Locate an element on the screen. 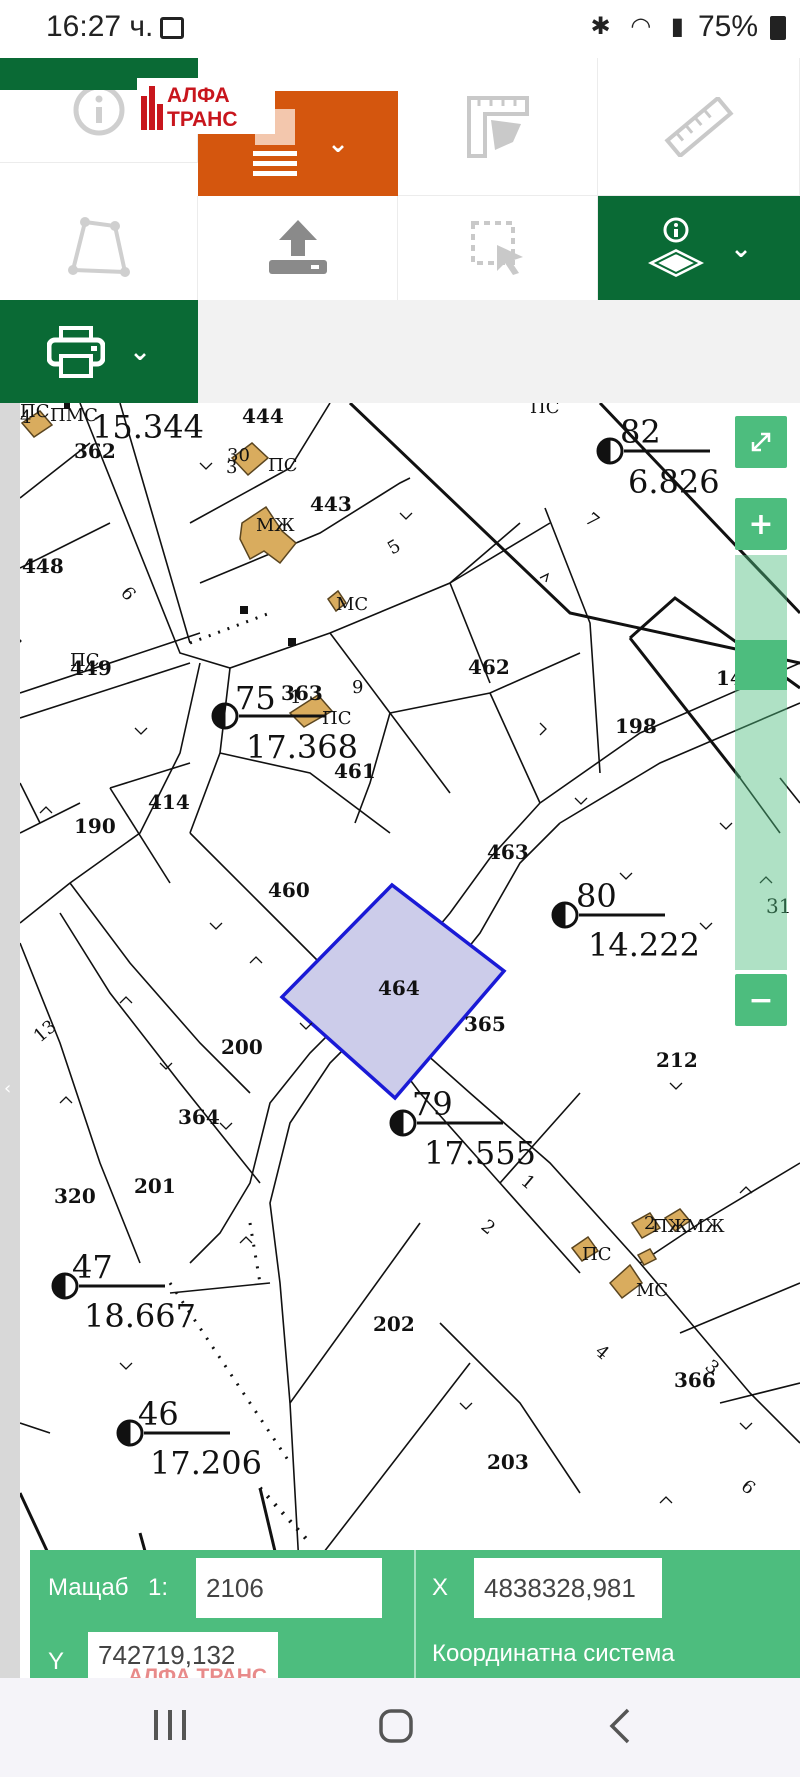 The width and height of the screenshot is (800, 1777). zoom-slider-track is located at coordinates (761, 762).